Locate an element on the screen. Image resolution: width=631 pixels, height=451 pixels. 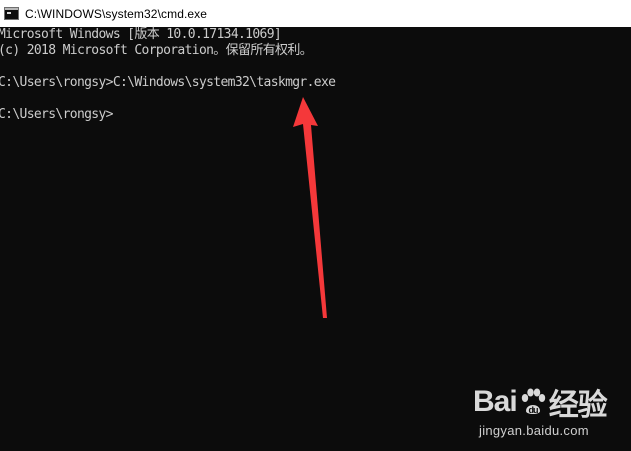
window-title: C:\WINDOWS\system32\cmd.exe is located at coordinates (116, 13).